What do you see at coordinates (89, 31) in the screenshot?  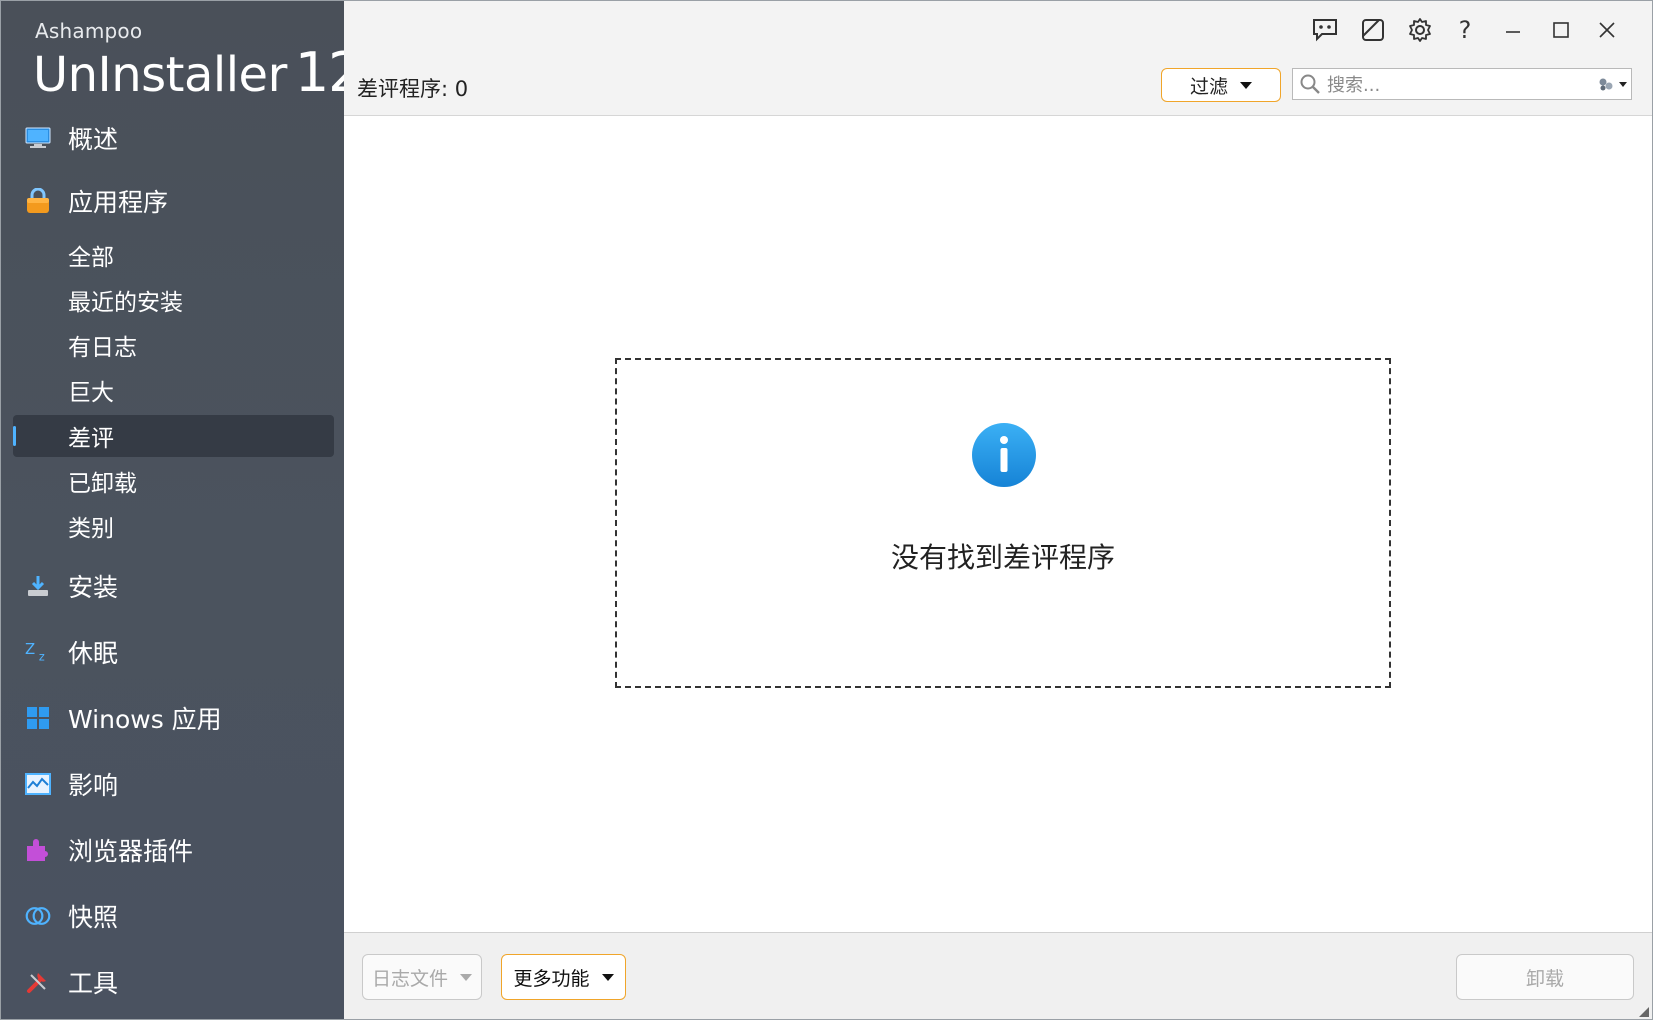 I see `brand-company: Ashampoo` at bounding box center [89, 31].